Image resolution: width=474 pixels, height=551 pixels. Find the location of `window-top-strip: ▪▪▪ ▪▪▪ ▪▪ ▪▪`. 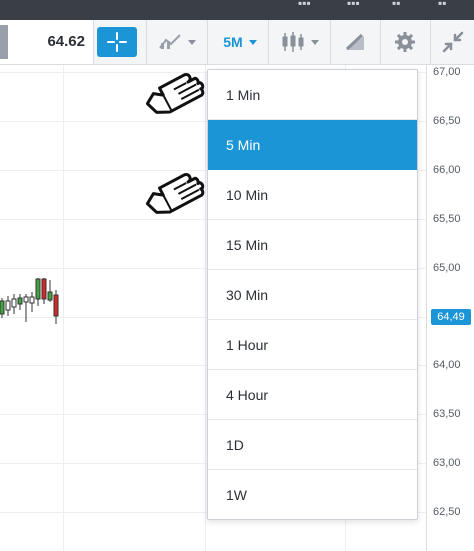

window-top-strip: ▪▪▪ ▪▪▪ ▪▪ ▪▪ is located at coordinates (237, 10).